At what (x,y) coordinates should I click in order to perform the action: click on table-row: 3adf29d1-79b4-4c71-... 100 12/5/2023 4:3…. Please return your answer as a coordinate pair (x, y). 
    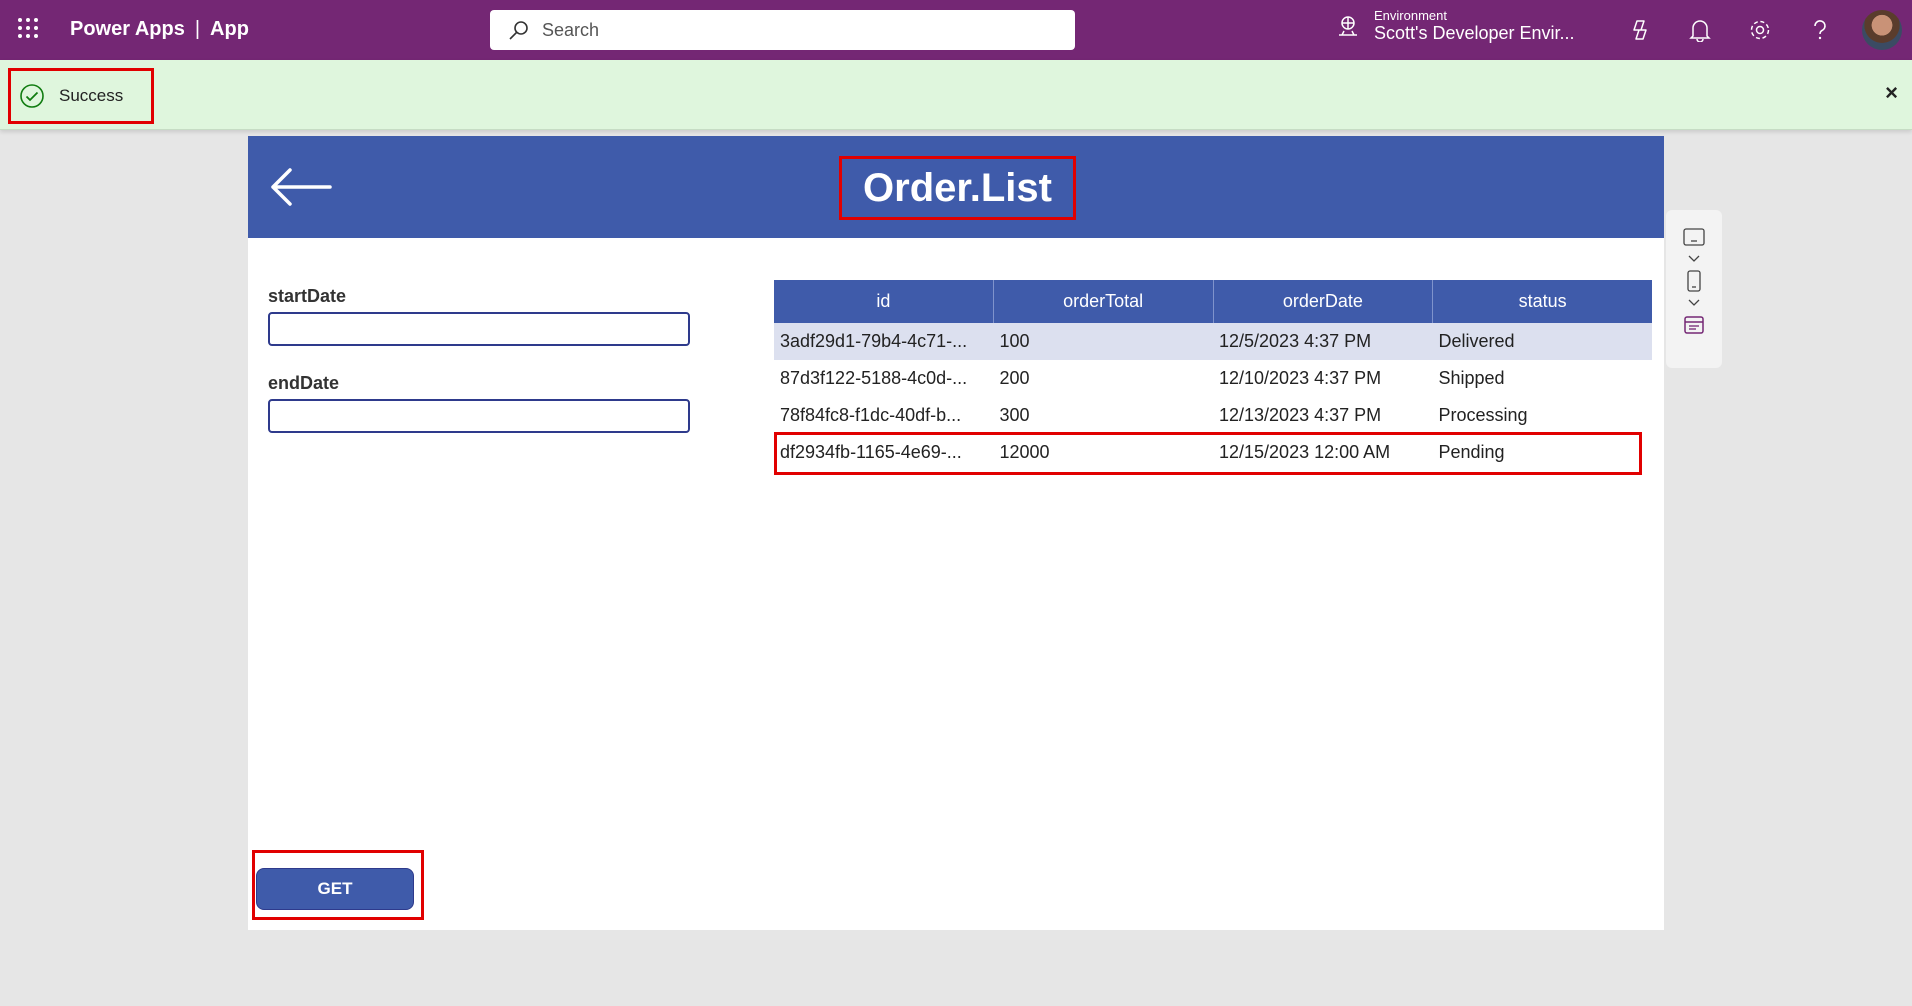
    Looking at the image, I should click on (1213, 341).